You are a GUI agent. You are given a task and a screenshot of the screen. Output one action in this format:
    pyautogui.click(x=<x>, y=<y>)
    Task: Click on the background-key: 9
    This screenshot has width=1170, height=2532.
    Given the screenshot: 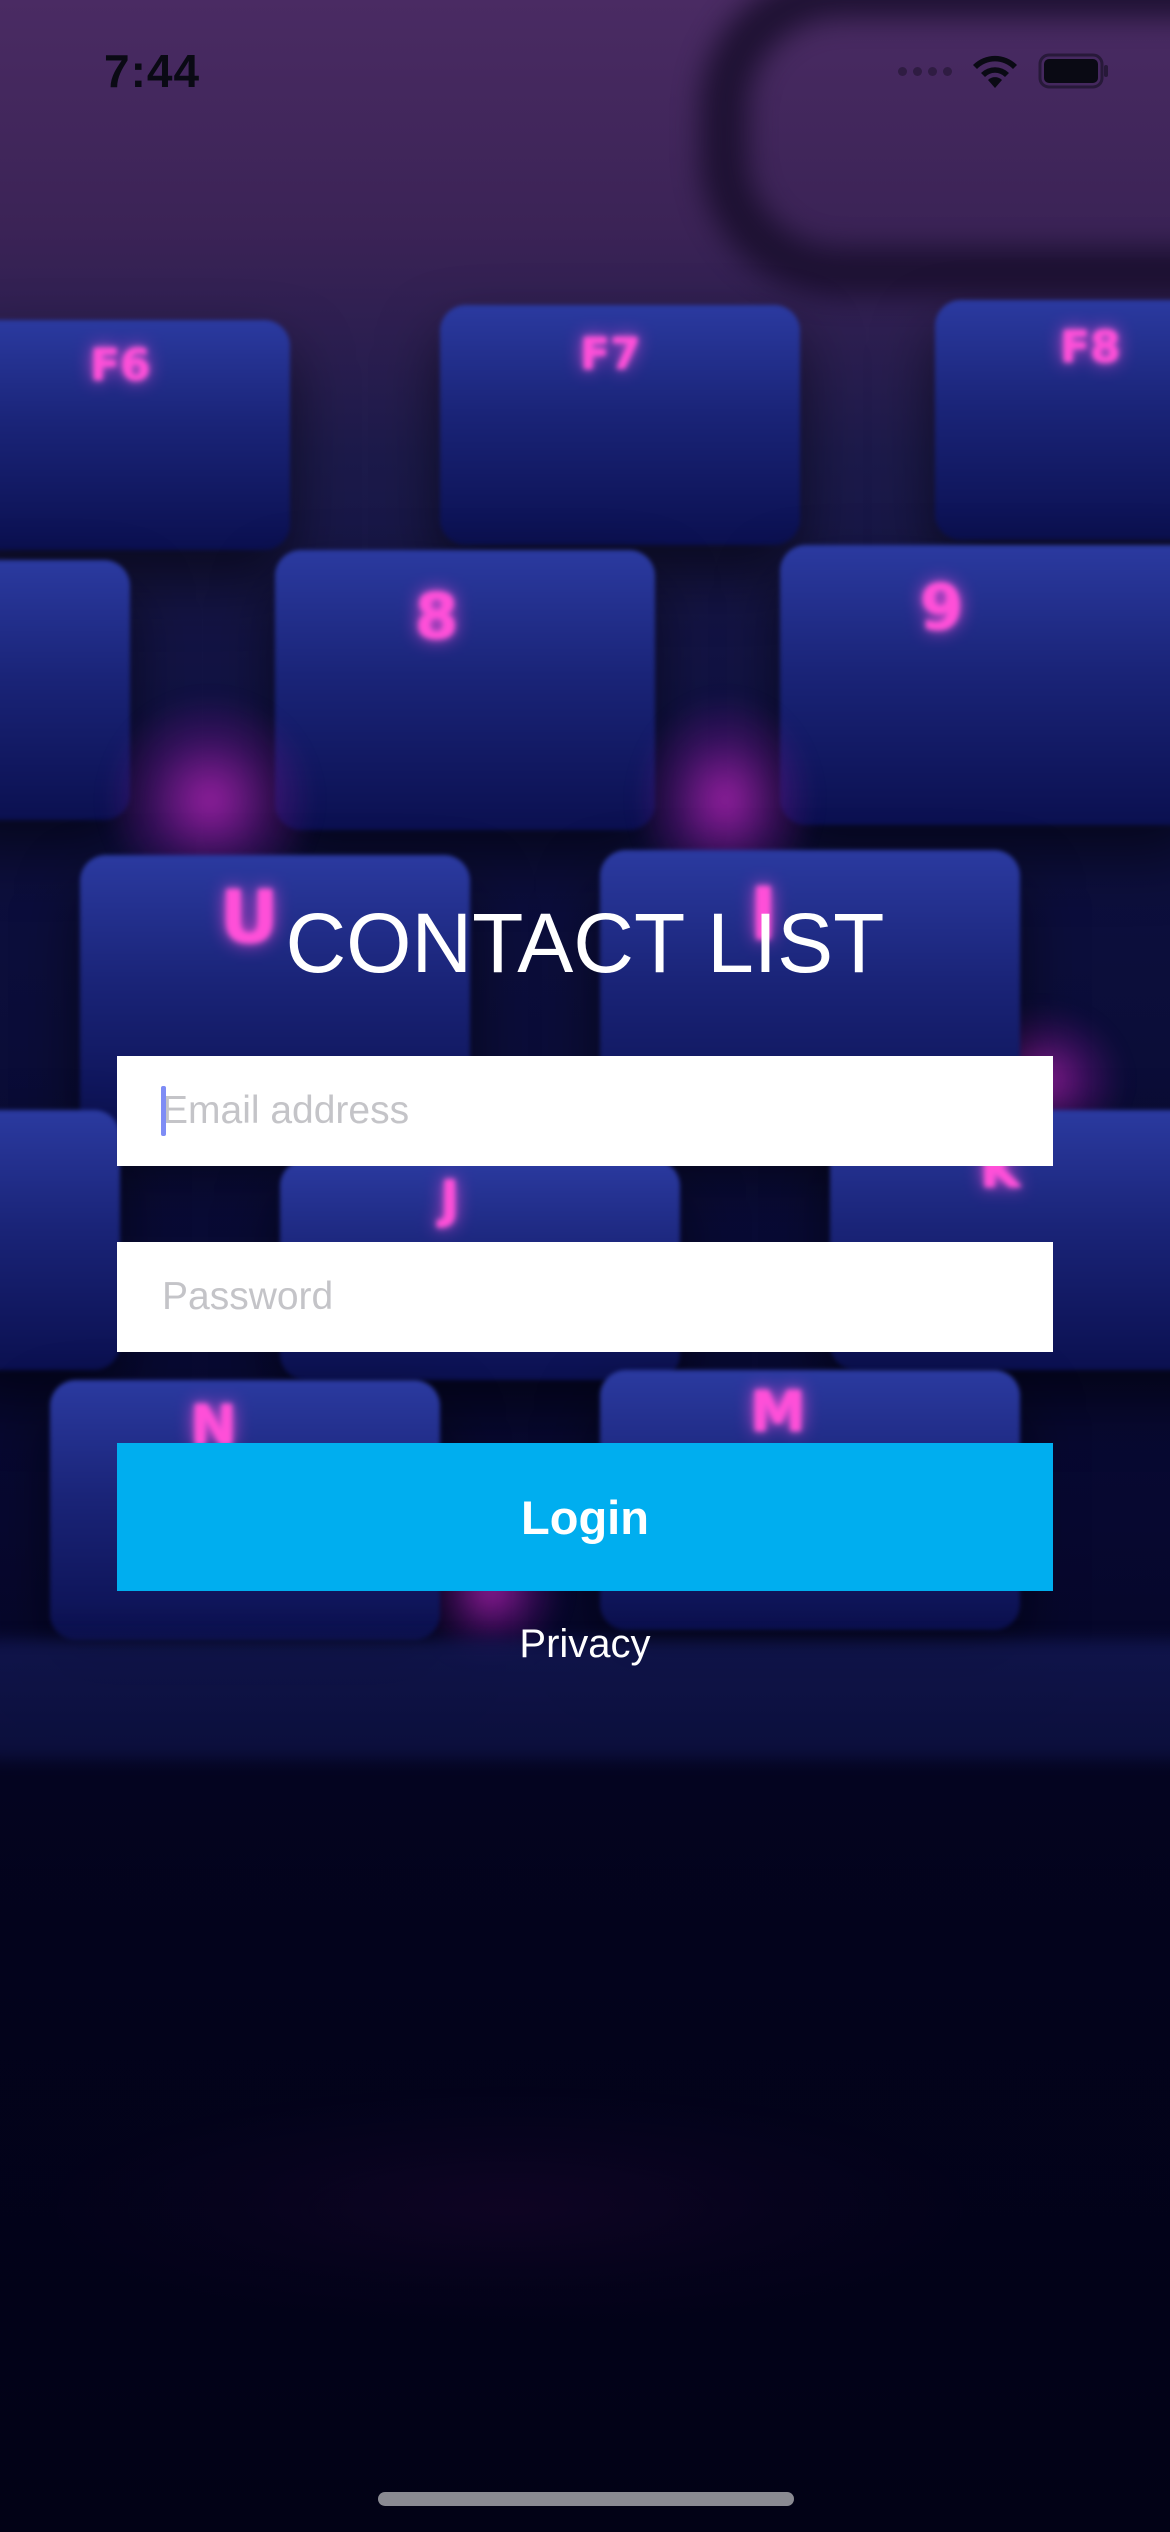 What is the action you would take?
    pyautogui.click(x=975, y=685)
    